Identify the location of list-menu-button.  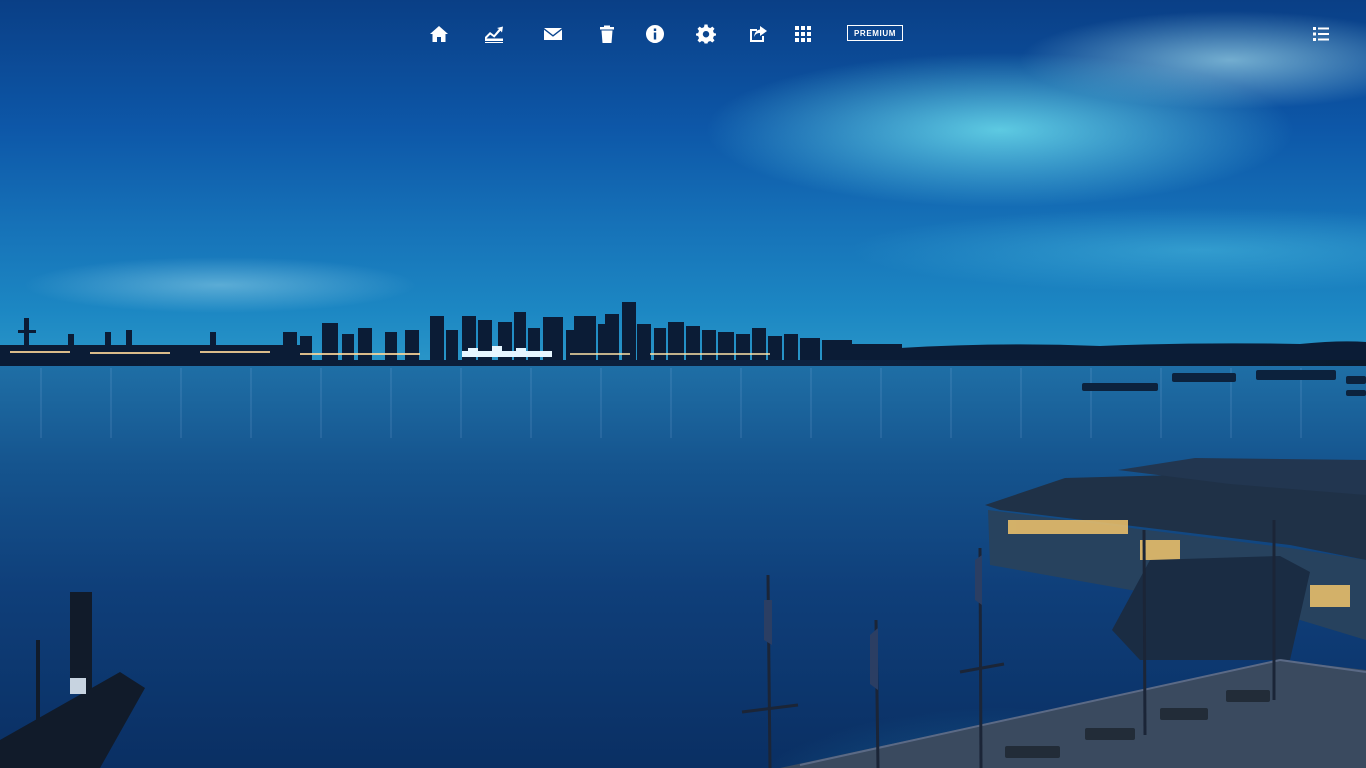
(1321, 34).